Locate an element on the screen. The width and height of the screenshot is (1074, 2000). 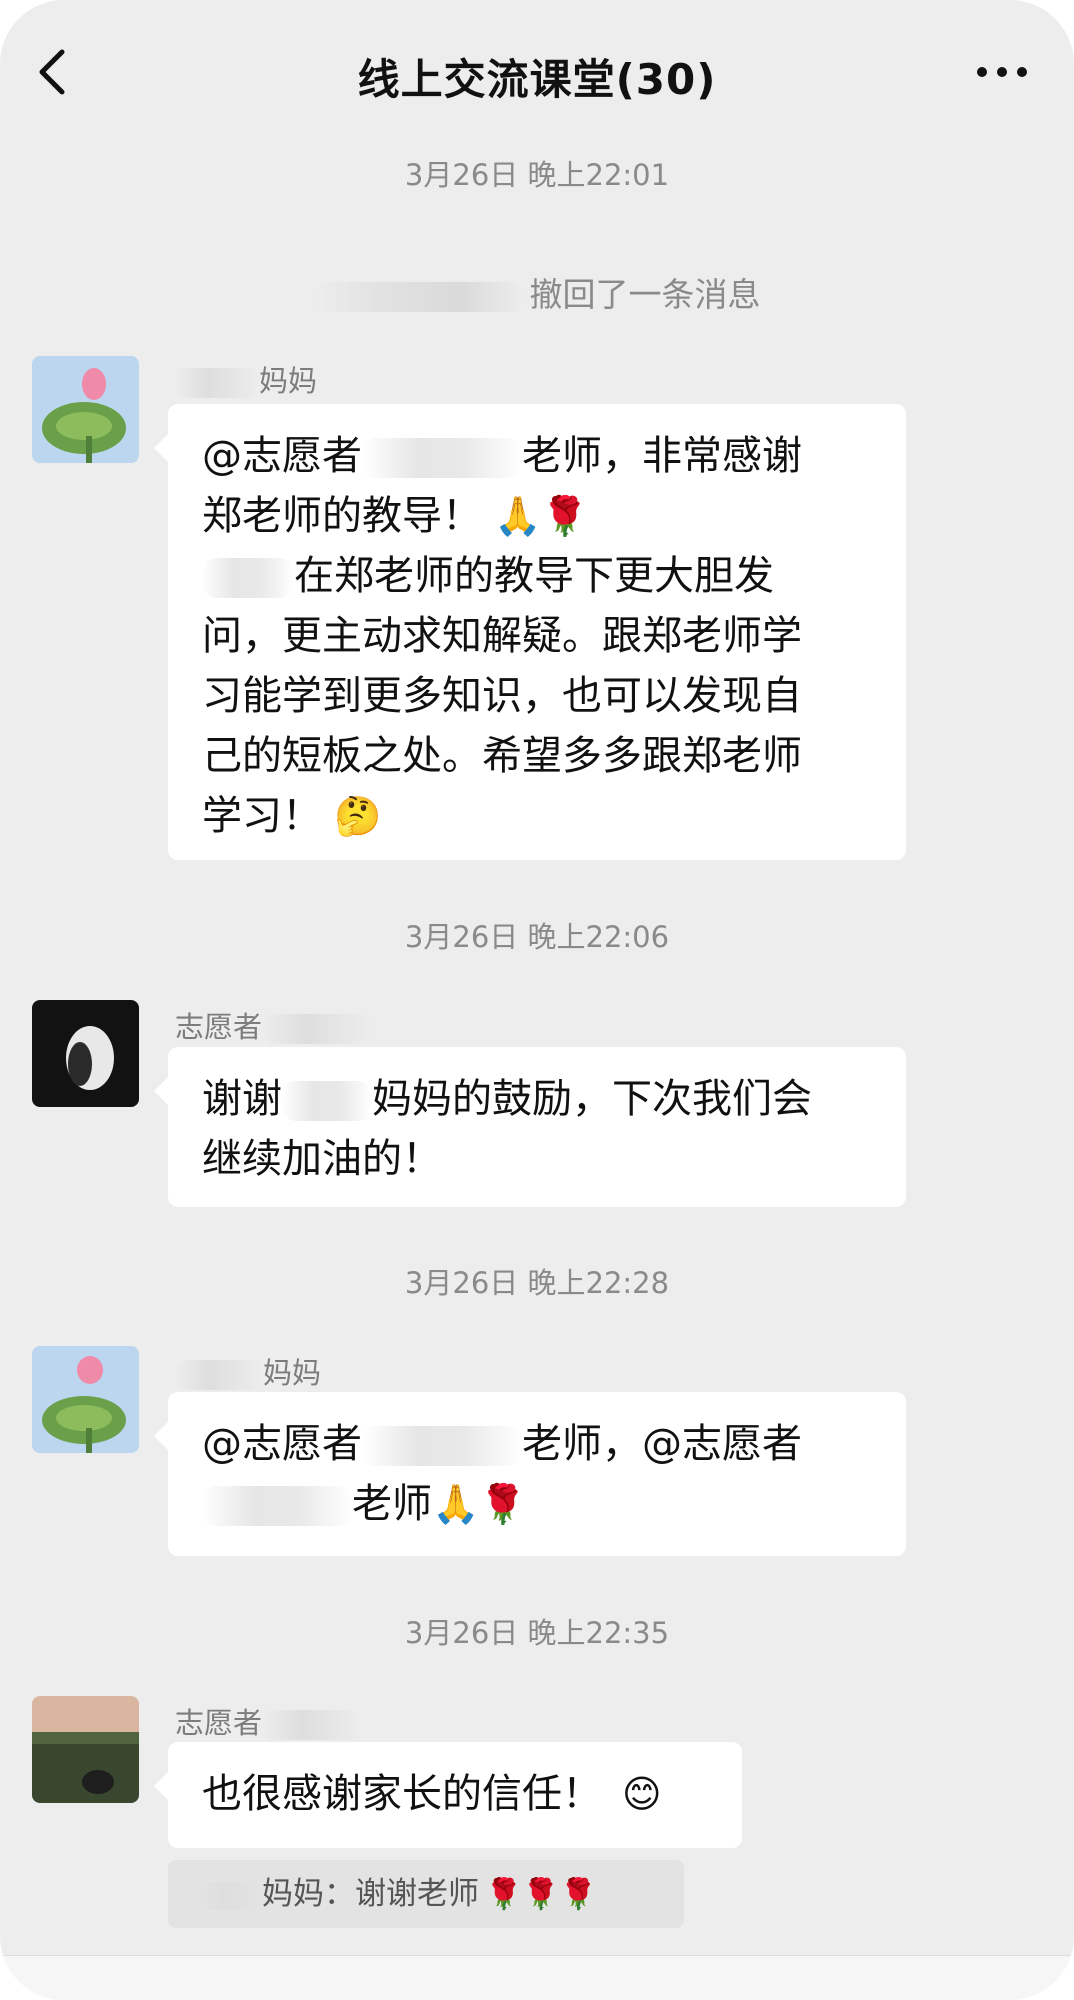
more-dots-icon is located at coordinates (1002, 72).